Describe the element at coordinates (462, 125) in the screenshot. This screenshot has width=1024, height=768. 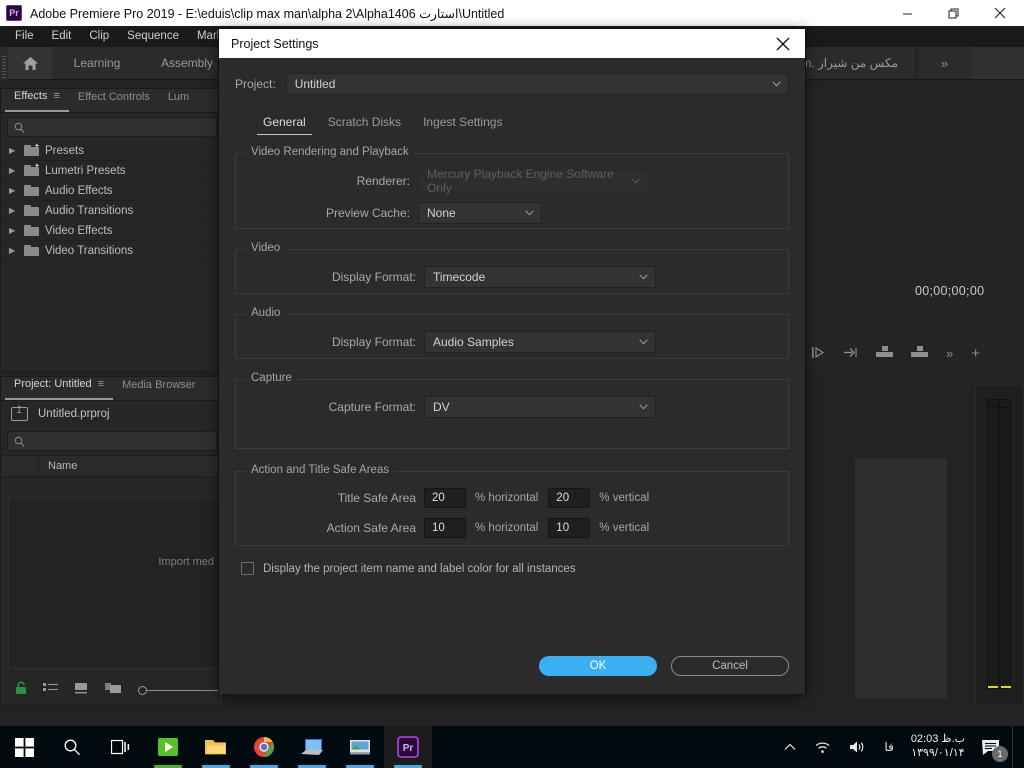
I see `tab-ingest-settings: Ingest Settings` at that location.